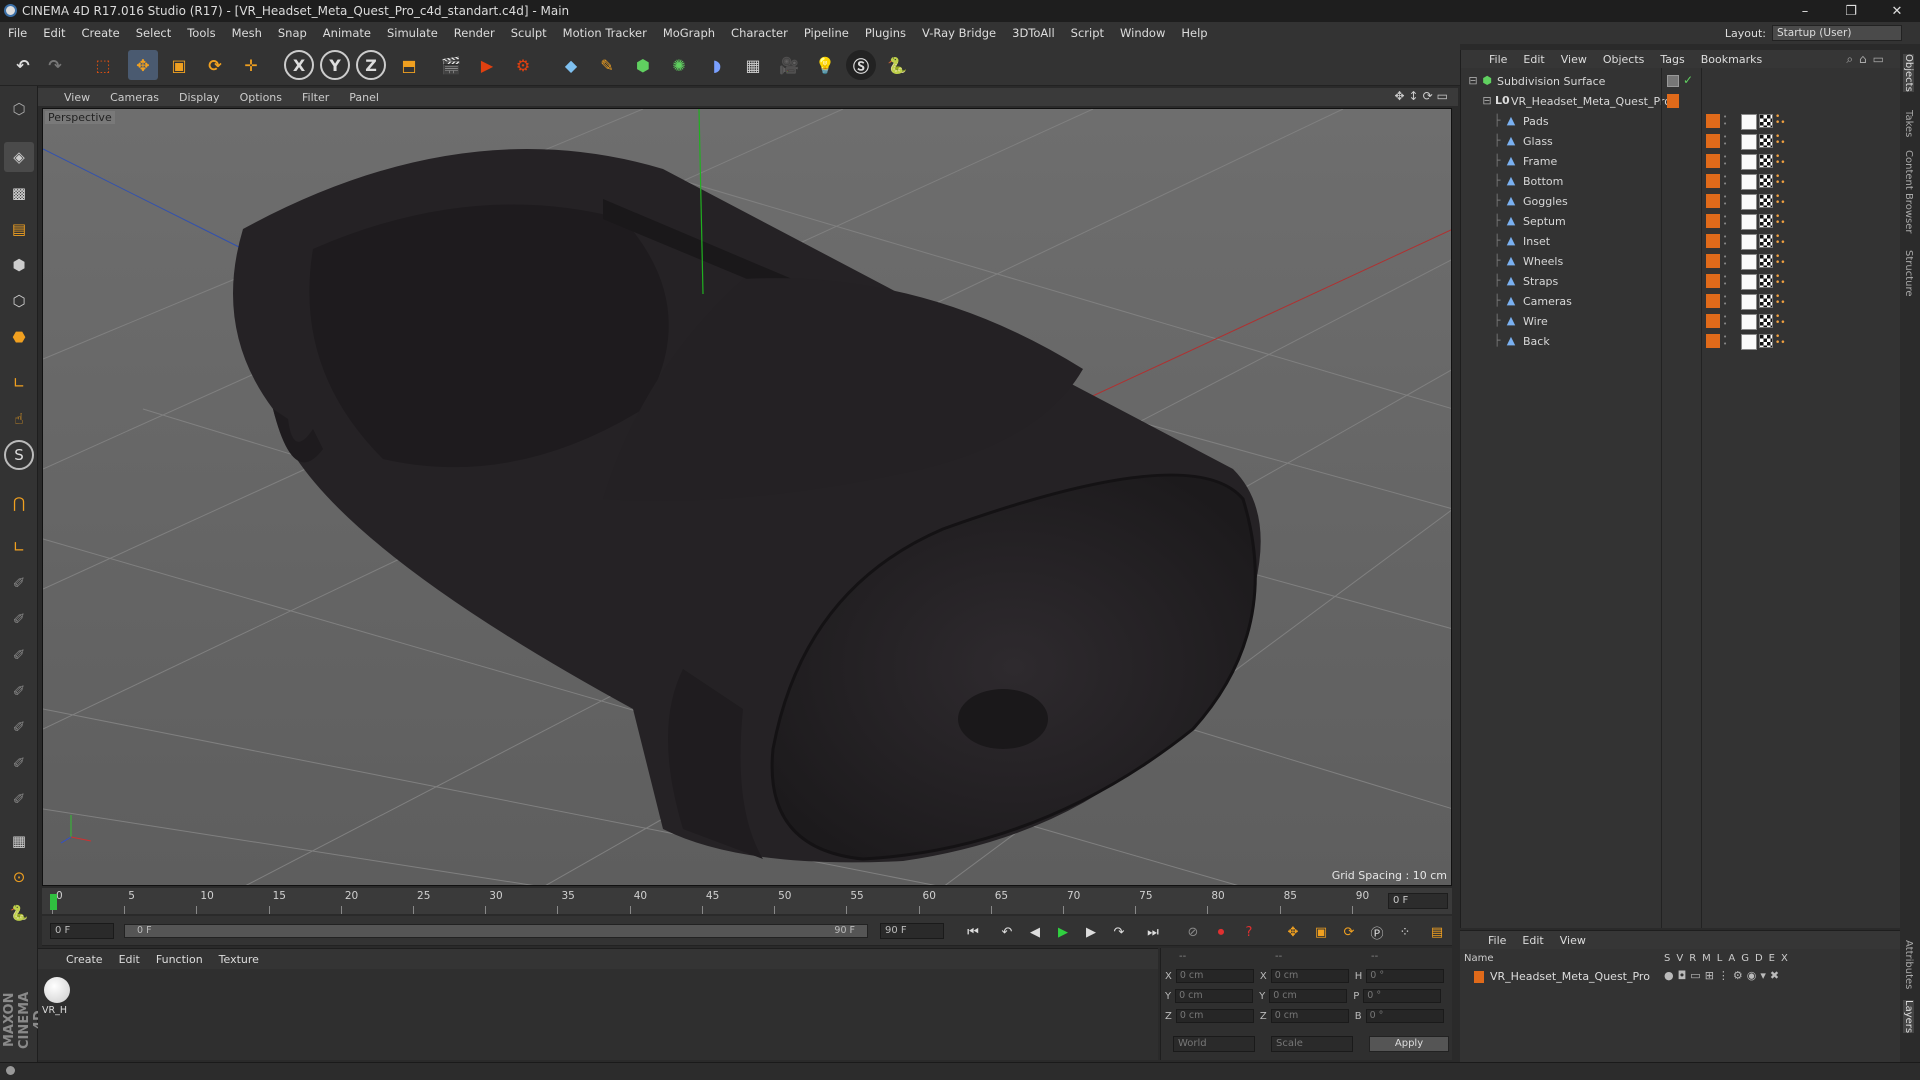 The height and width of the screenshot is (1080, 1920). Describe the element at coordinates (19, 655) in the screenshot. I see `sculpt-tool-3-icon: ✐` at that location.